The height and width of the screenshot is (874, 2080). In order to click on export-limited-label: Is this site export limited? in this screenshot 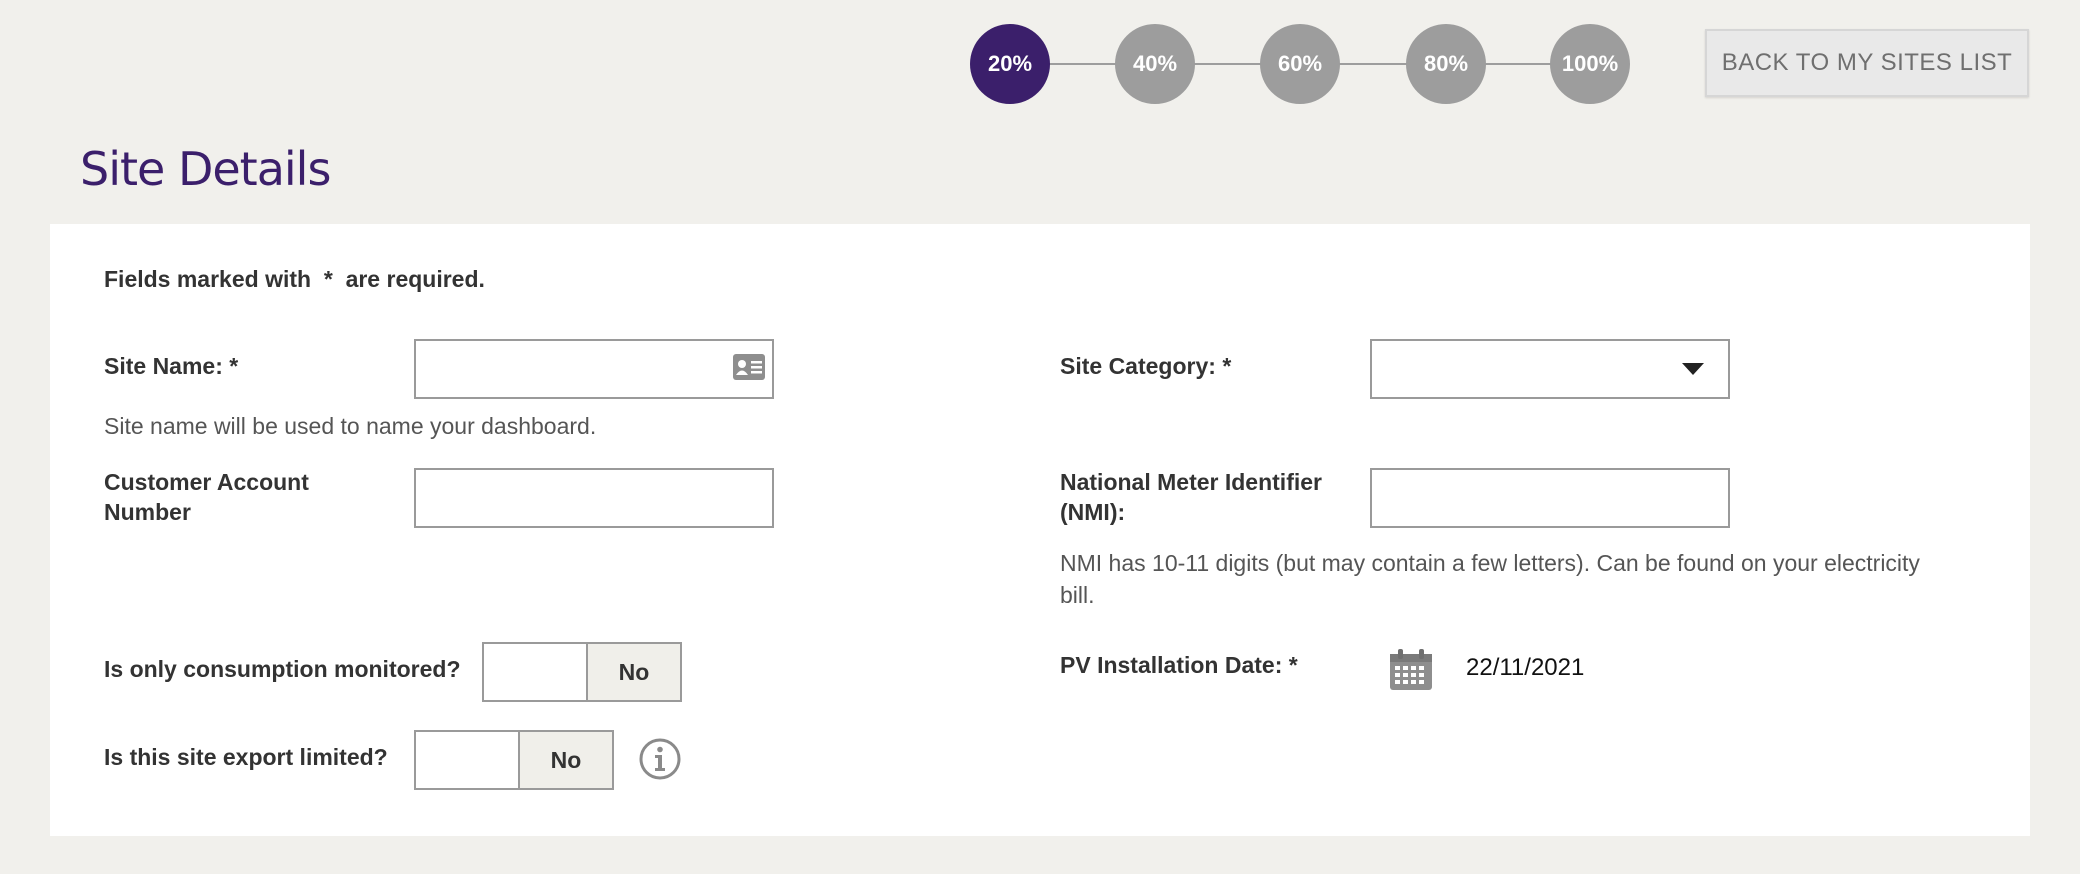, I will do `click(246, 757)`.